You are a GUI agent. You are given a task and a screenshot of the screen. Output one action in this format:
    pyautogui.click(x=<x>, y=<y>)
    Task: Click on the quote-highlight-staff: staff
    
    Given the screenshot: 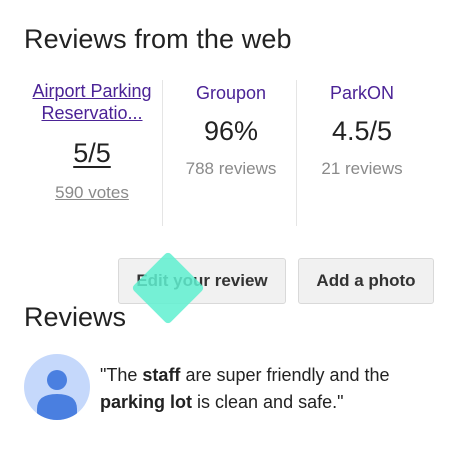 What is the action you would take?
    pyautogui.click(x=161, y=375)
    